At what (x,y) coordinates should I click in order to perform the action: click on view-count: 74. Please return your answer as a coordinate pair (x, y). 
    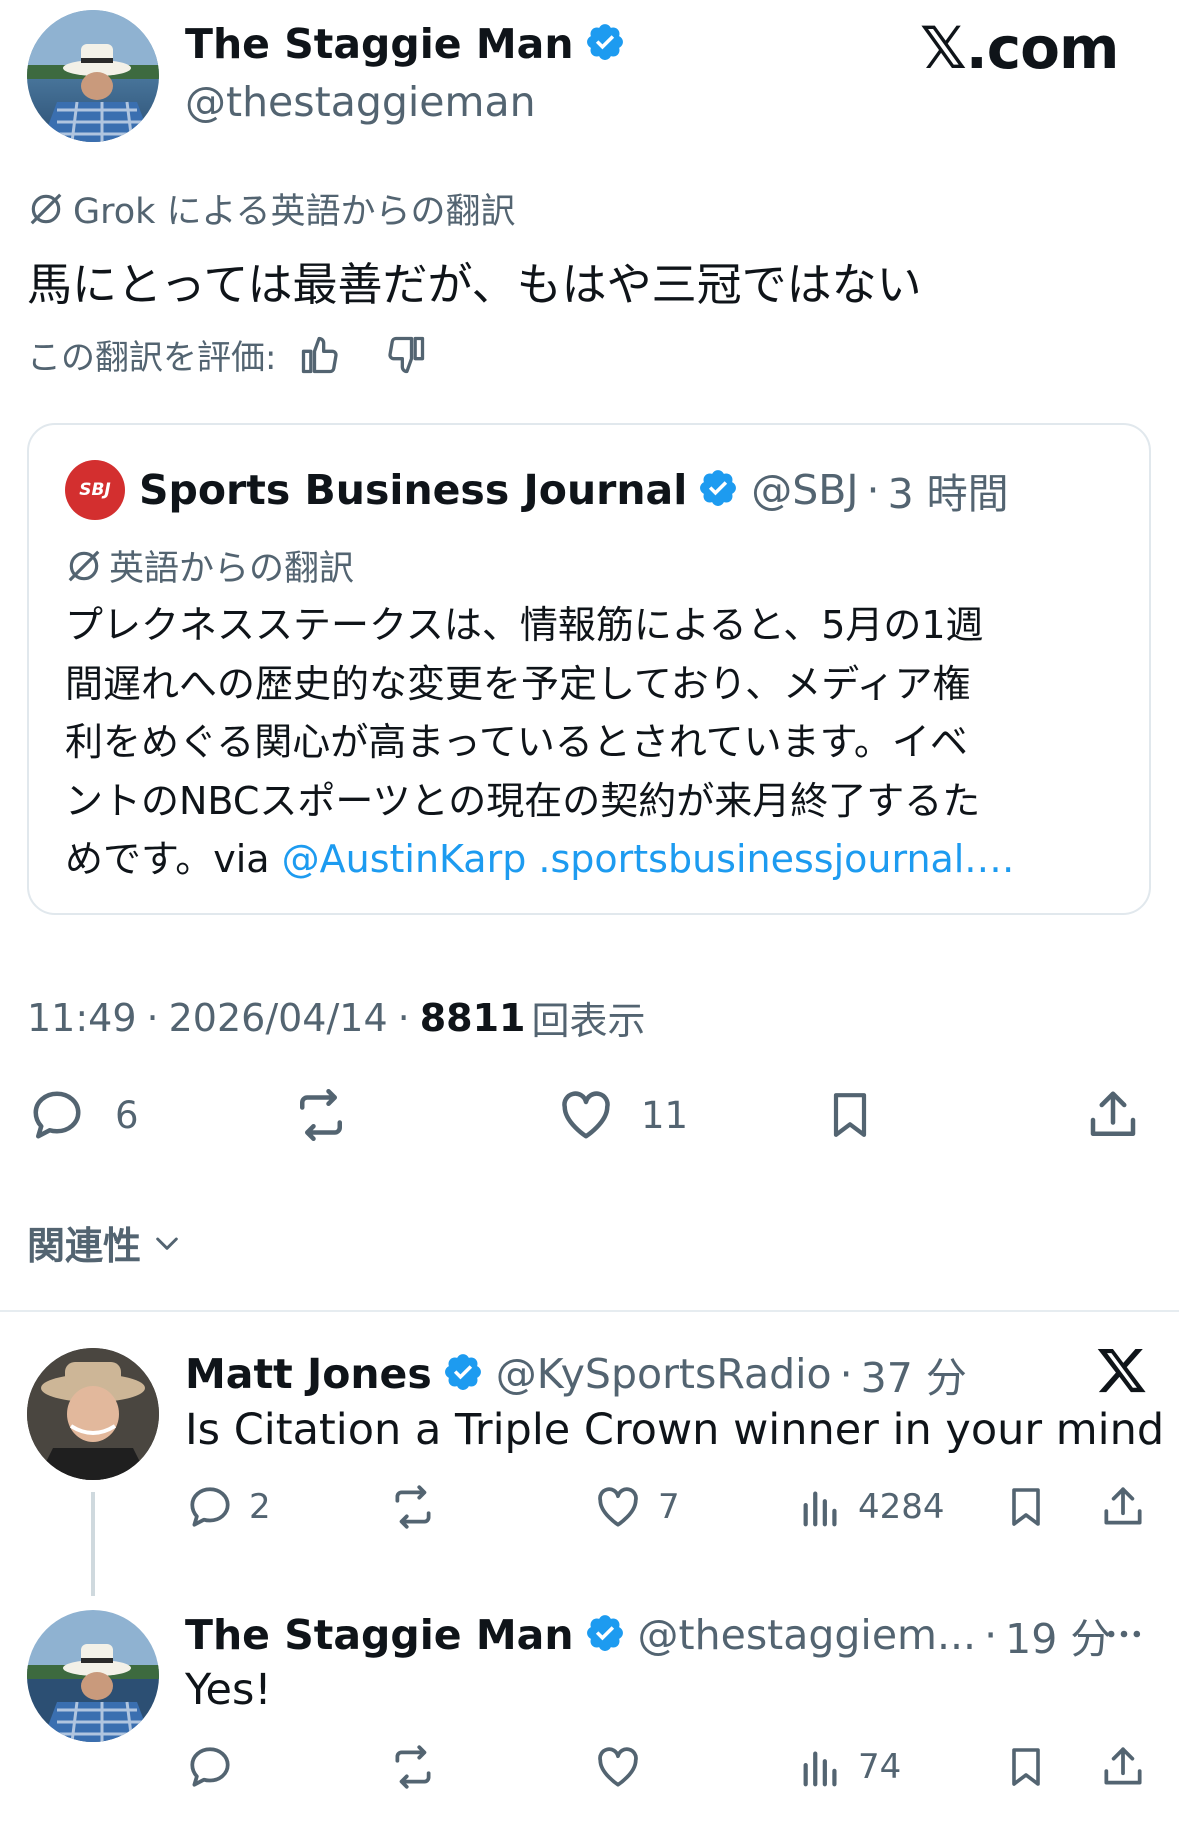
    Looking at the image, I should click on (880, 1767).